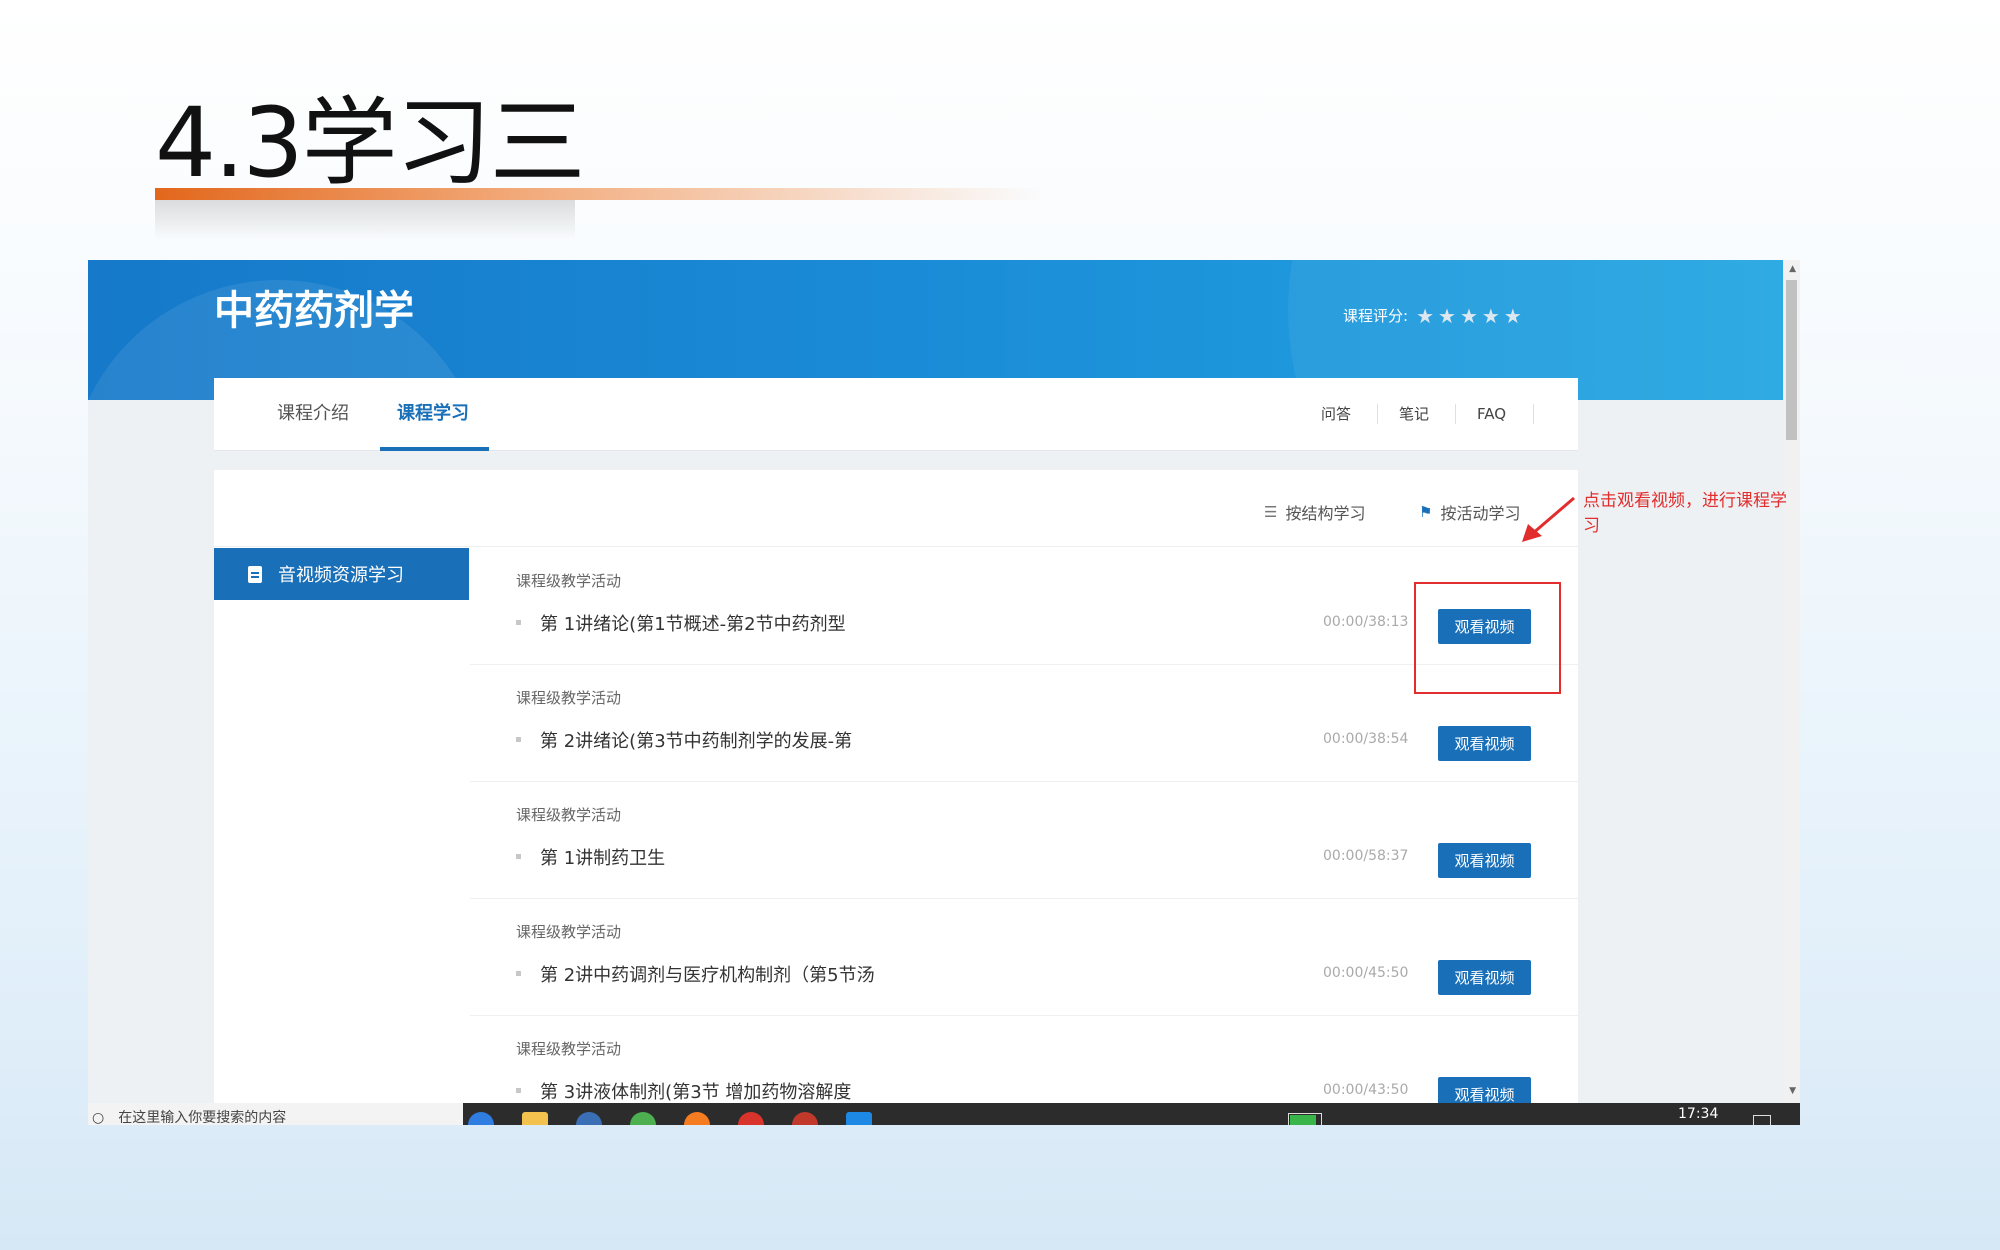 The height and width of the screenshot is (1250, 2000). I want to click on battery-icon, so click(1305, 1119).